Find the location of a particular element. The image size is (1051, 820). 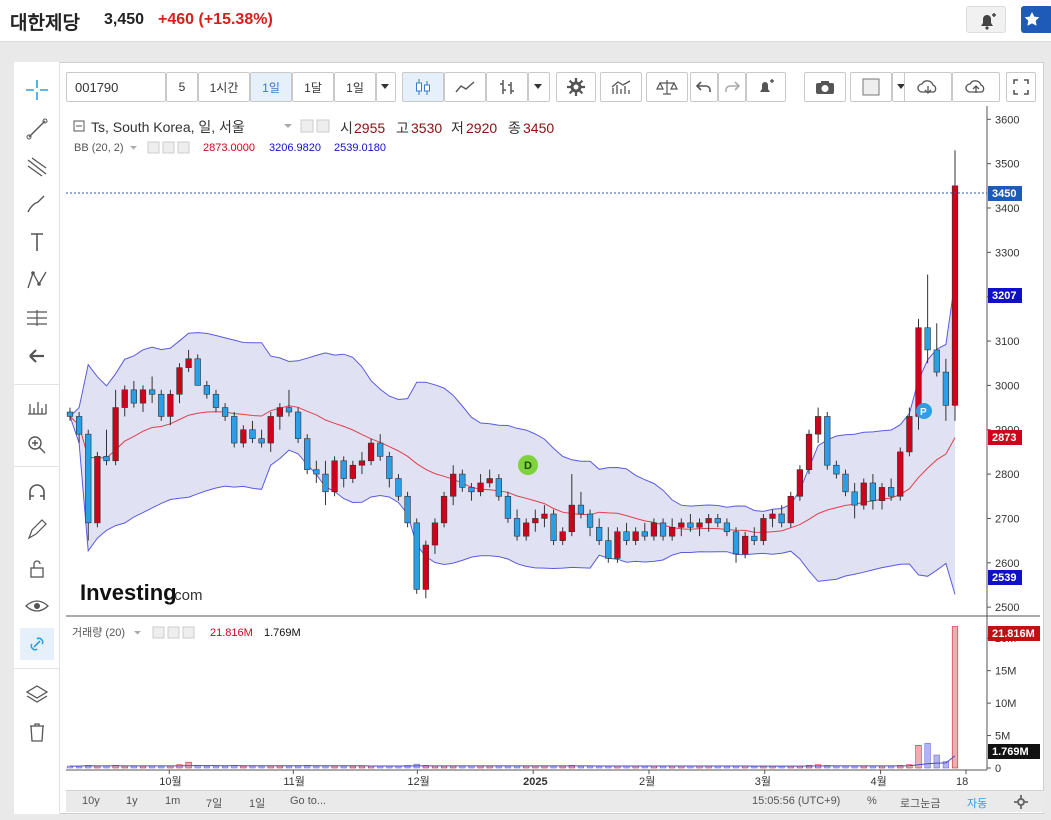

time-tick-label: 18 is located at coordinates (962, 782).